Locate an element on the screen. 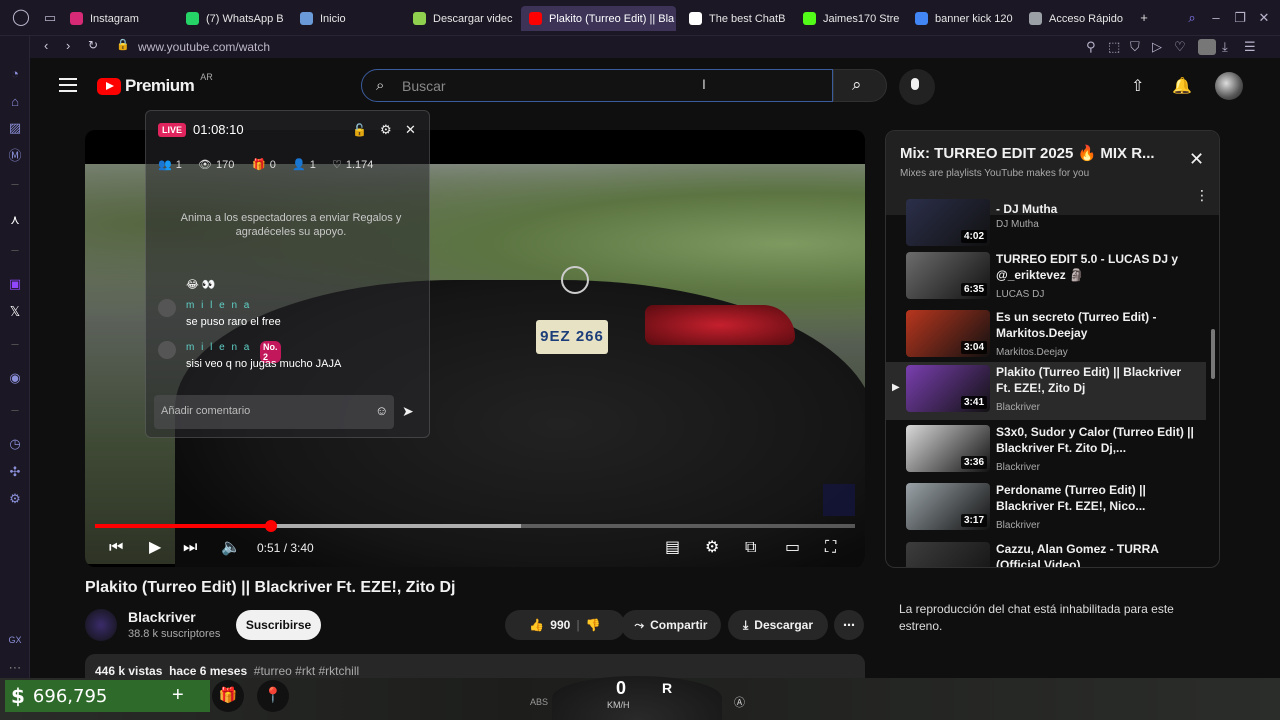  playlist-thumbnail: 3:41 is located at coordinates (948, 388).